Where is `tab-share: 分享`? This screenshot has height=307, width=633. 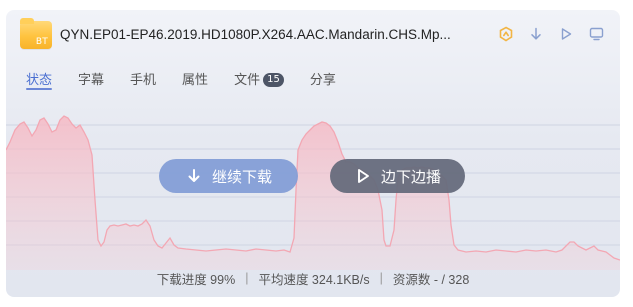 tab-share: 分享 is located at coordinates (323, 80).